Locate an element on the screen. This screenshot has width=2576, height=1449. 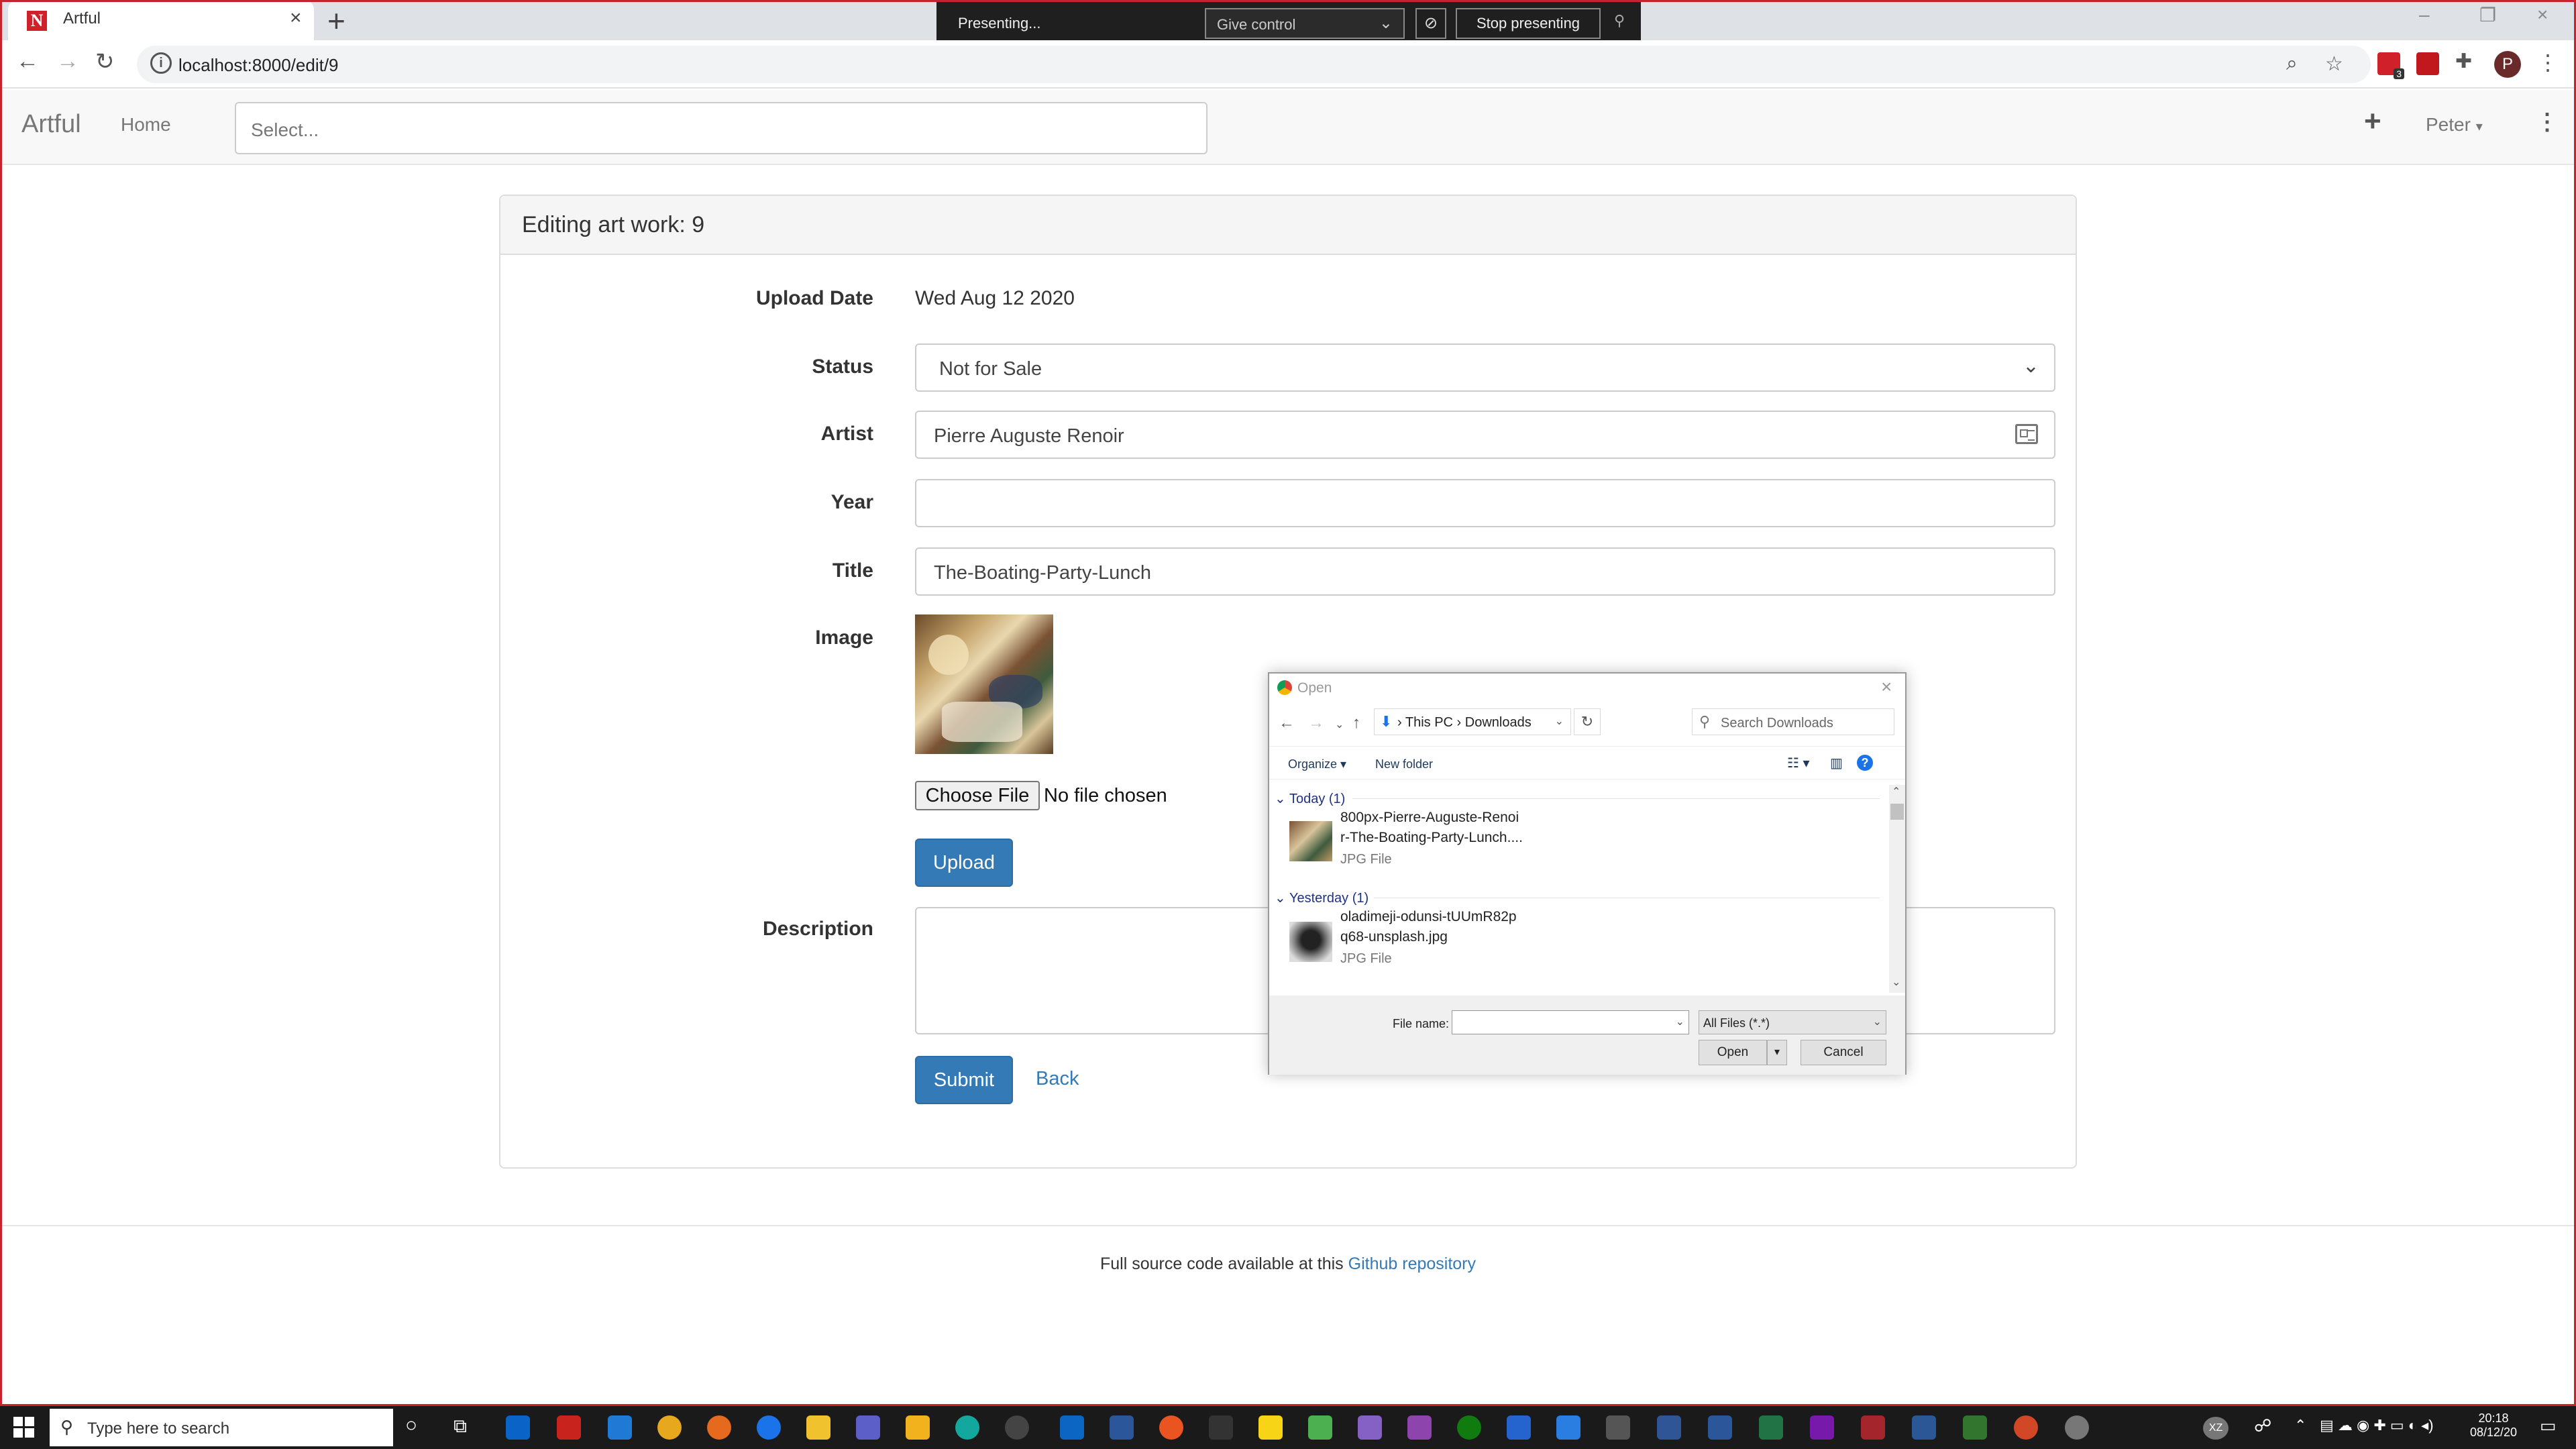
hide-presenter-icon: ⊘ is located at coordinates (1430, 23).